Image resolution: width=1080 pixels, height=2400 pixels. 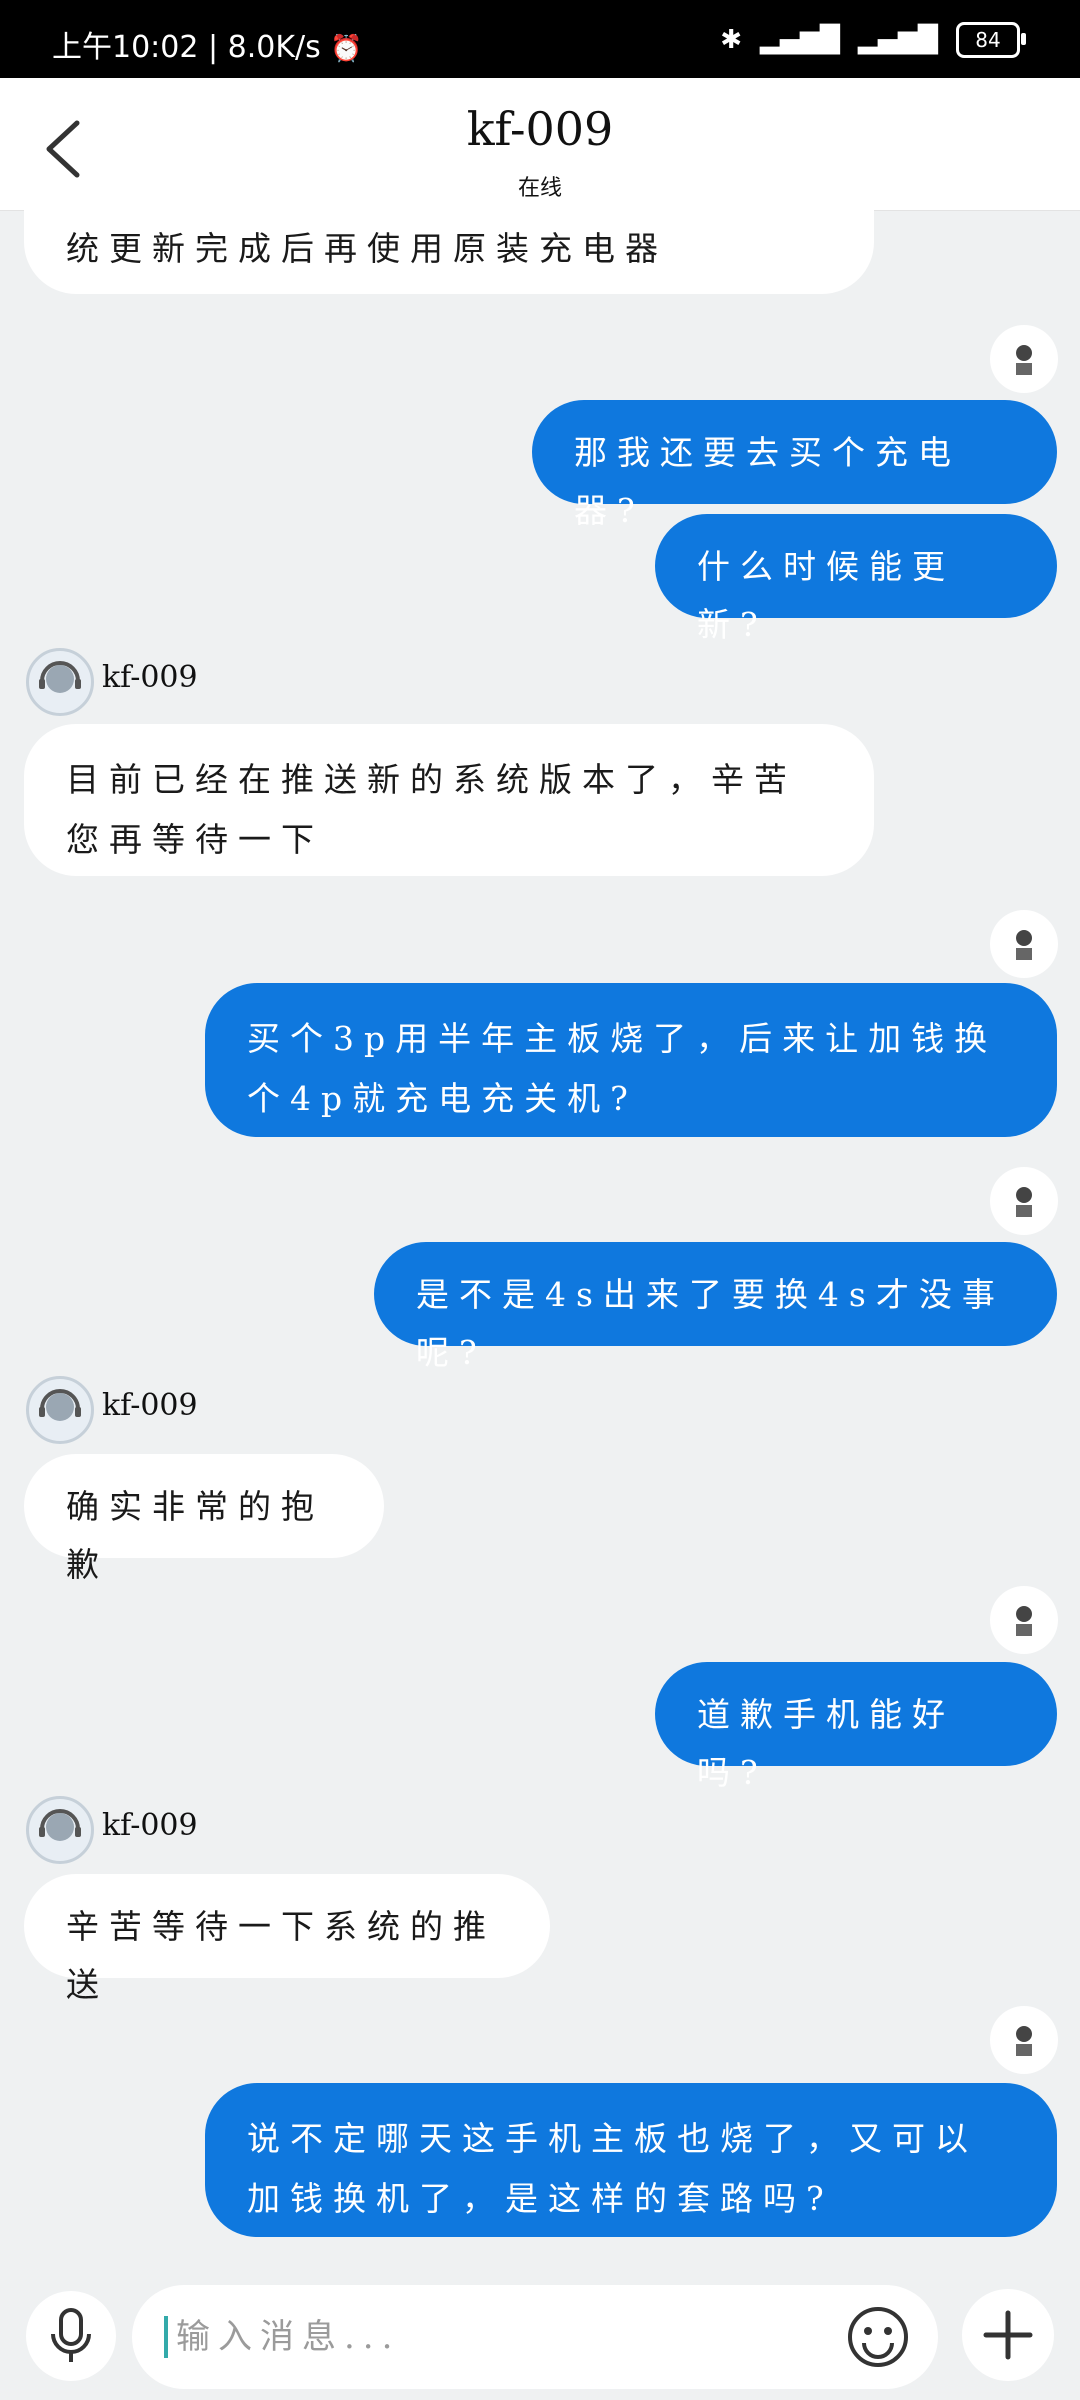 I want to click on message-bubble-outgoing: 那我还要去买个充电器?, so click(x=794, y=465).